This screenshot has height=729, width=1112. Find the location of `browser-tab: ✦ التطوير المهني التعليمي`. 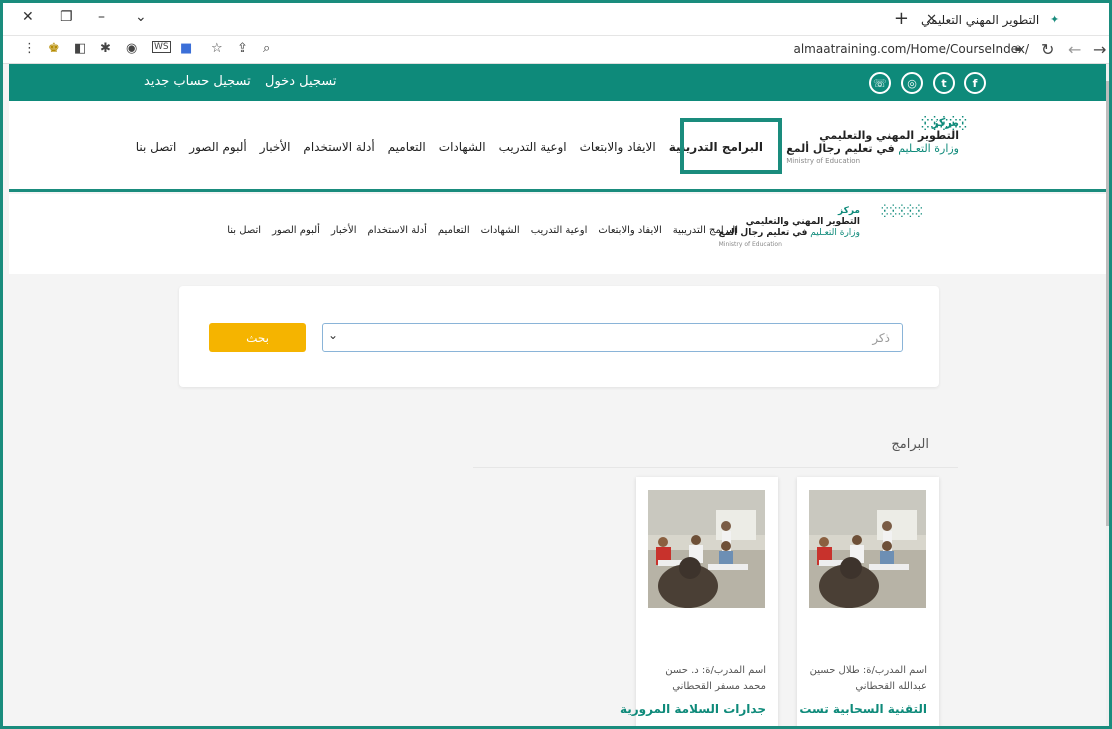

browser-tab: ✦ التطوير المهني التعليمي is located at coordinates (1011, 20).